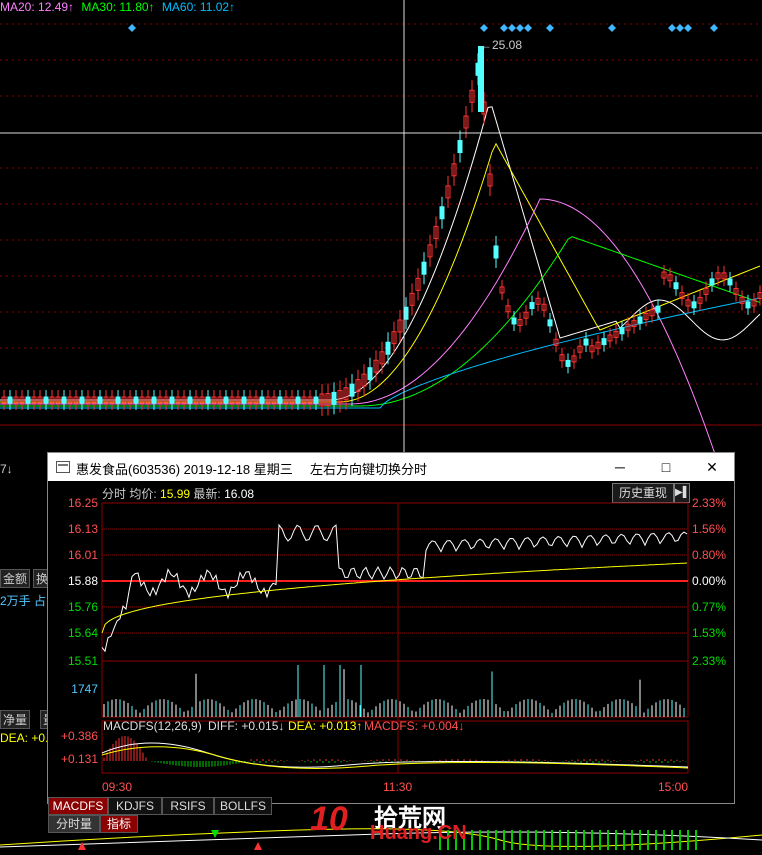  I want to click on price-tick: 16.13, so click(83, 529).